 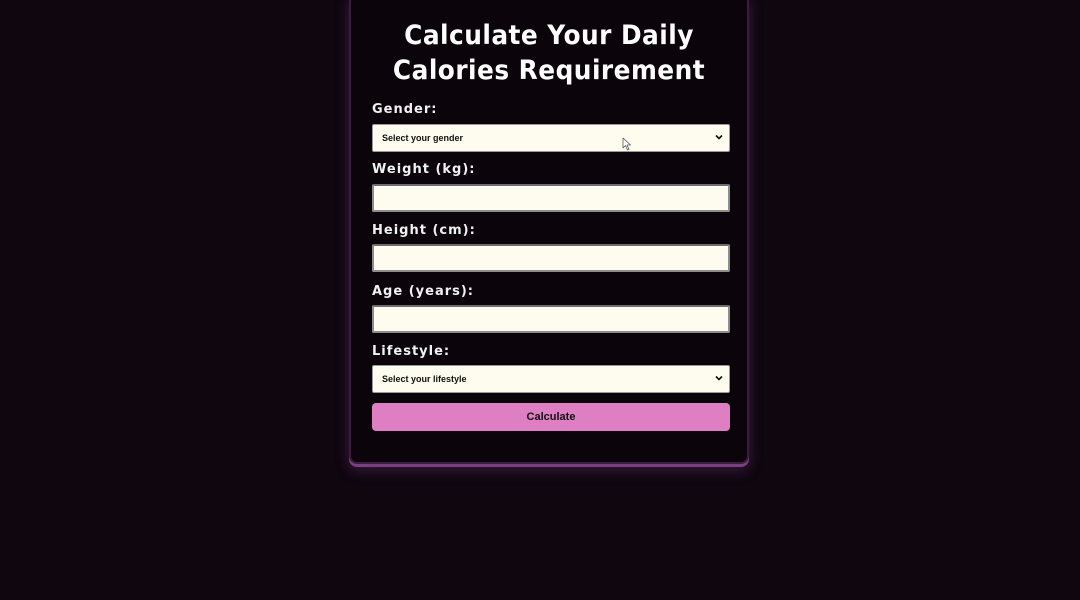 I want to click on gender-select-value: Select your gender, so click(x=423, y=138).